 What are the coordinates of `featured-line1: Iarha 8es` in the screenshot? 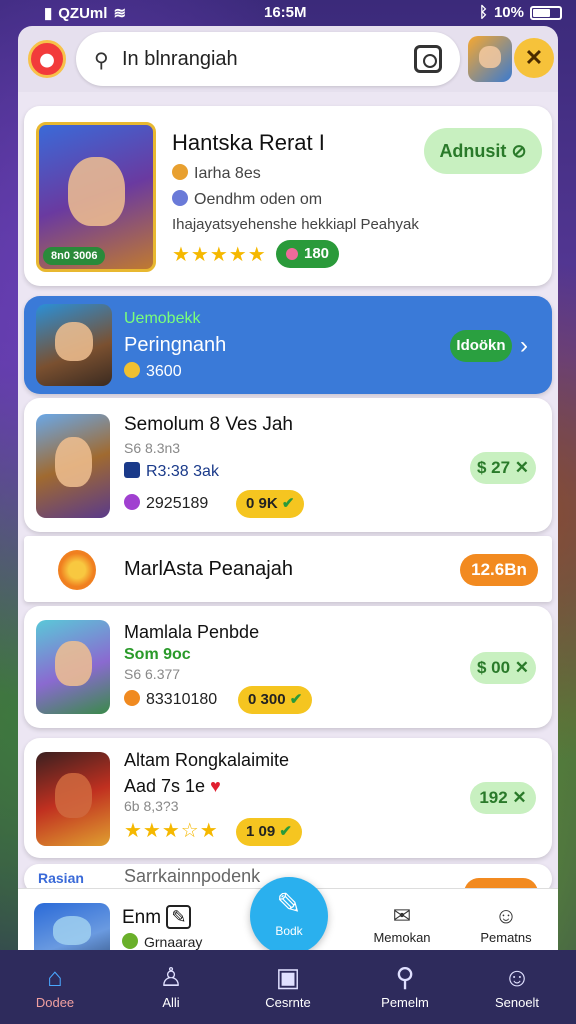 It's located at (227, 173).